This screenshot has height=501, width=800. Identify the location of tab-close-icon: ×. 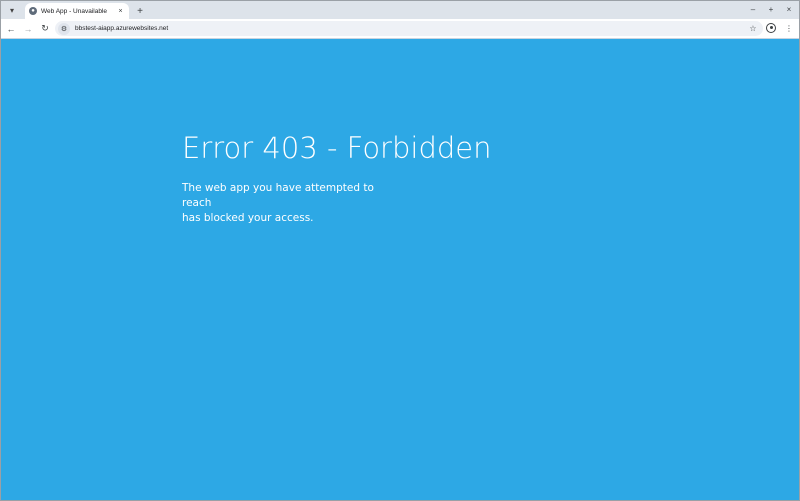
(120, 11).